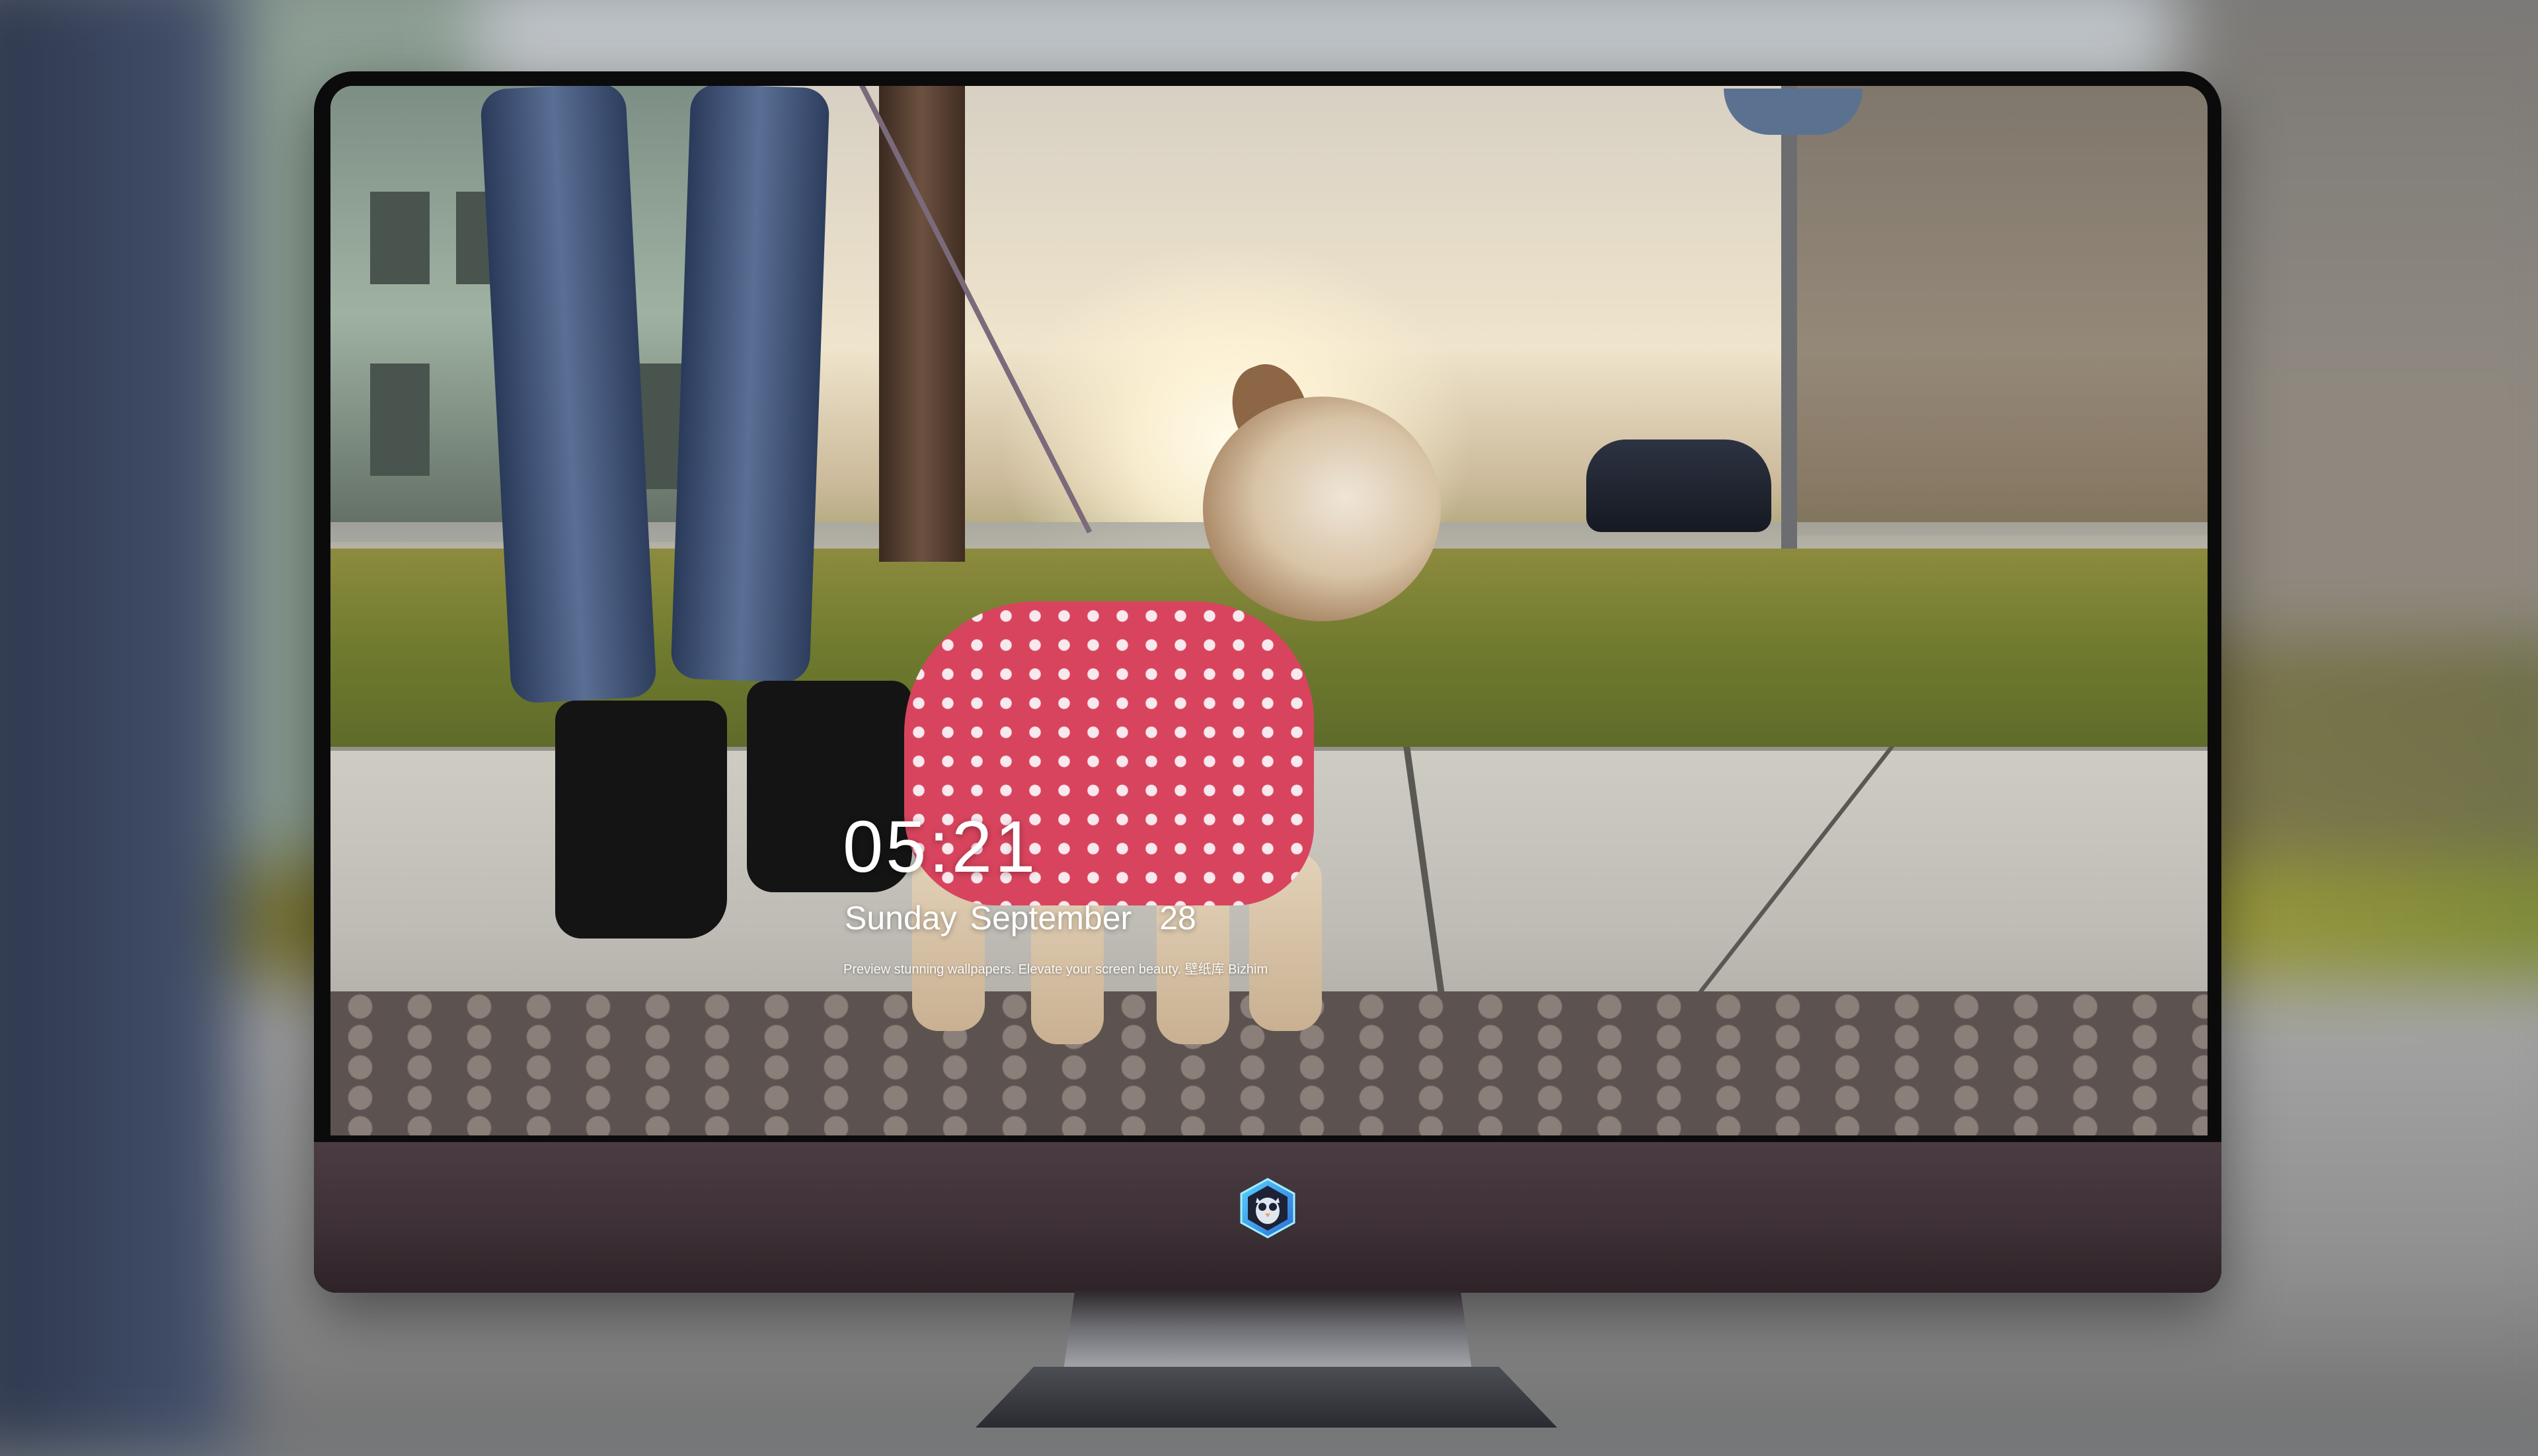 This screenshot has width=2538, height=1456. What do you see at coordinates (1268, 1332) in the screenshot?
I see `monitor-stand-neck` at bounding box center [1268, 1332].